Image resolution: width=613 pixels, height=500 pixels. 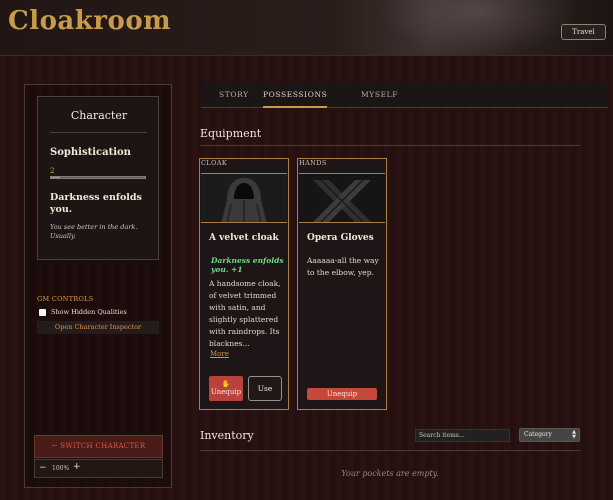 I want to click on select-arrows-icon: ▲ ▼, so click(x=574, y=434).